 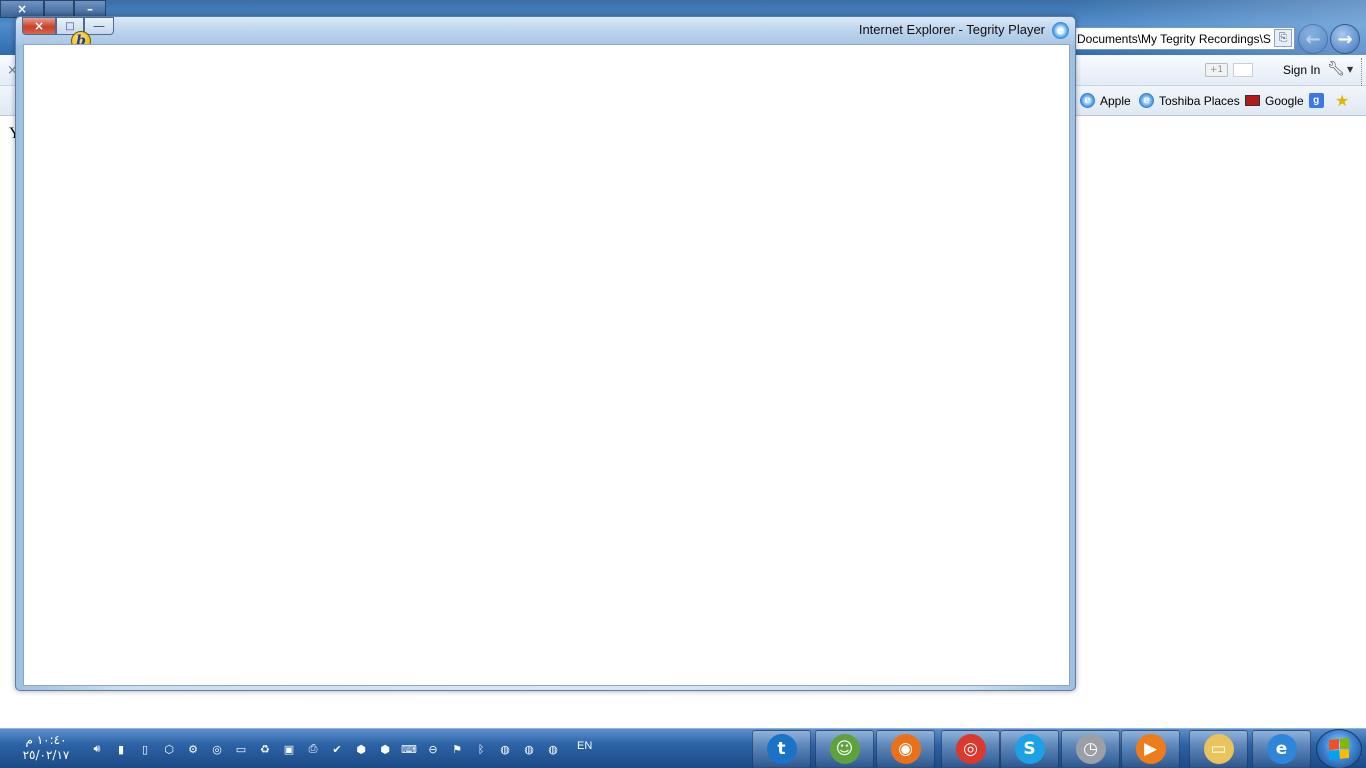 I want to click on favorite-label: Google, so click(x=1284, y=100).